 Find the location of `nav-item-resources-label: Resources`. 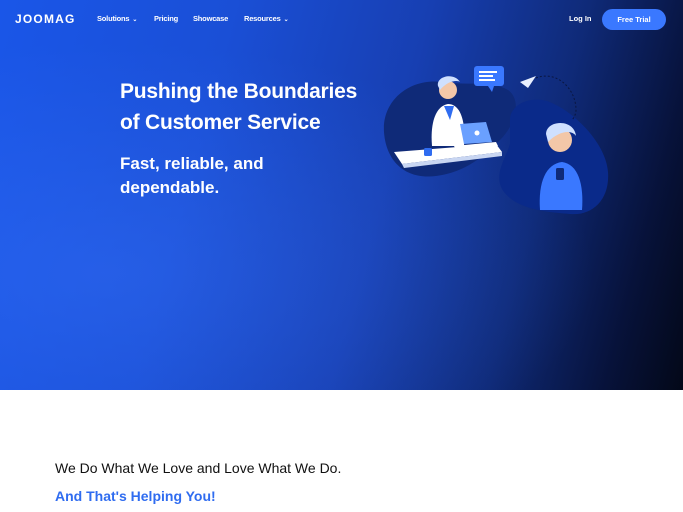

nav-item-resources-label: Resources is located at coordinates (262, 18).